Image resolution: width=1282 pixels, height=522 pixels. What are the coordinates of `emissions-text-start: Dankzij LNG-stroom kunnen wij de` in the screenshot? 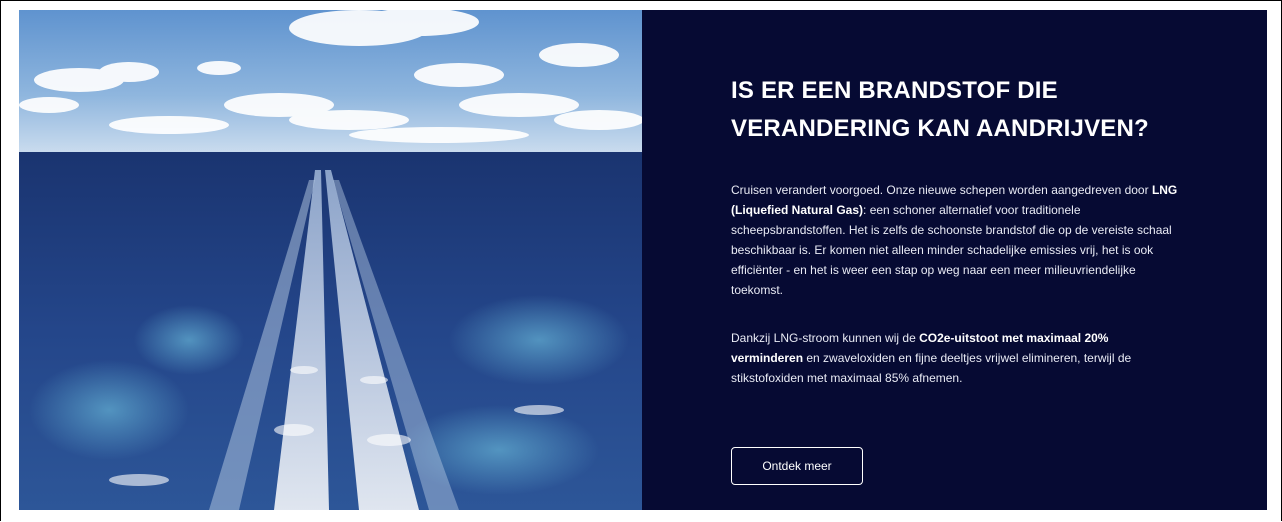 It's located at (825, 338).